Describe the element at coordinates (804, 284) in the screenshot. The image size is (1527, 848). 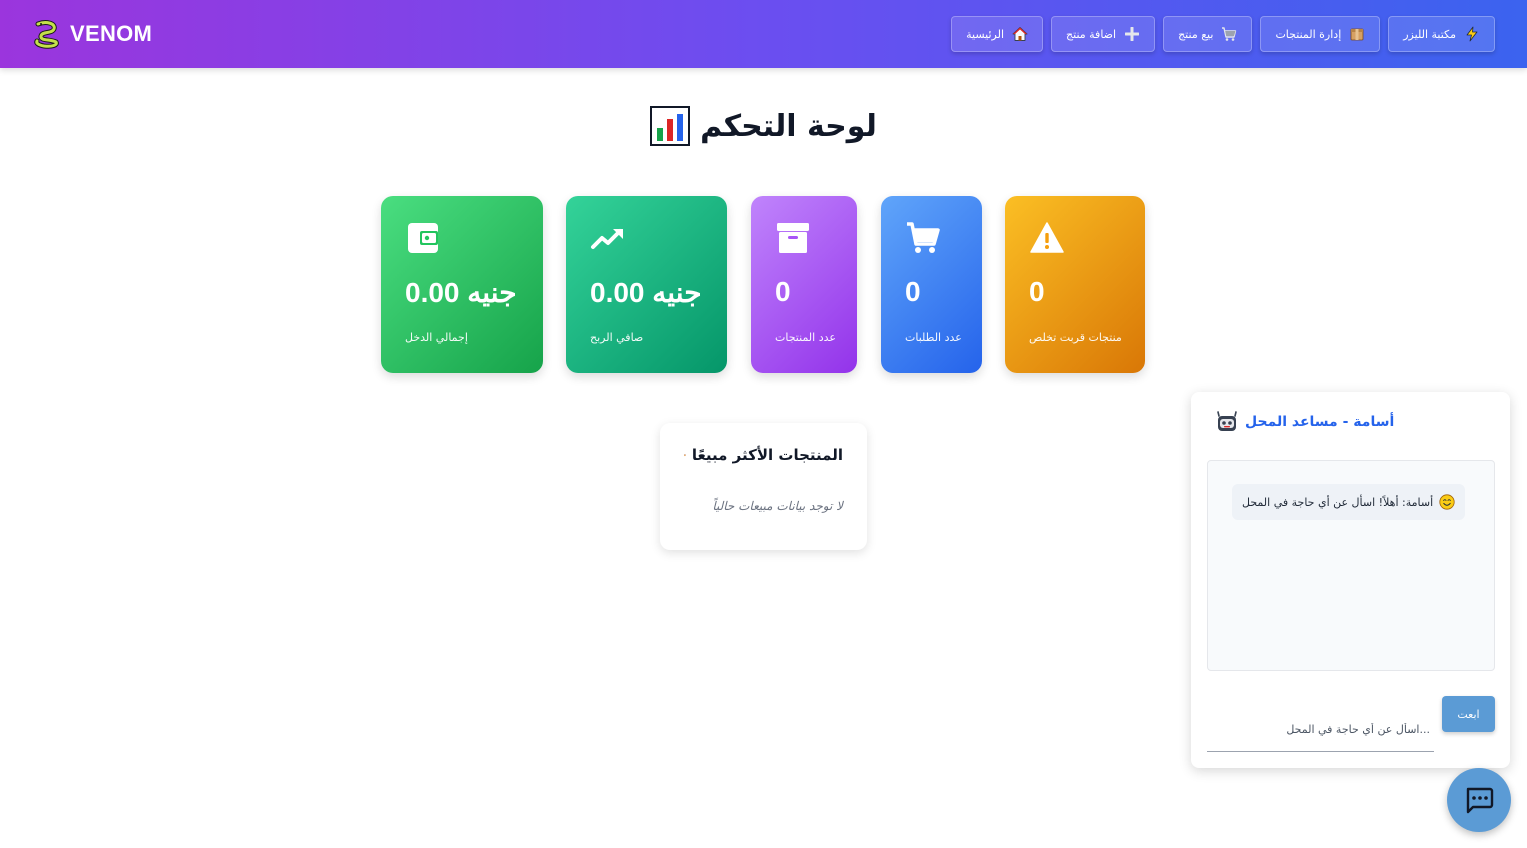
I see `stat-card-products: 0 عدد المنتجات` at that location.